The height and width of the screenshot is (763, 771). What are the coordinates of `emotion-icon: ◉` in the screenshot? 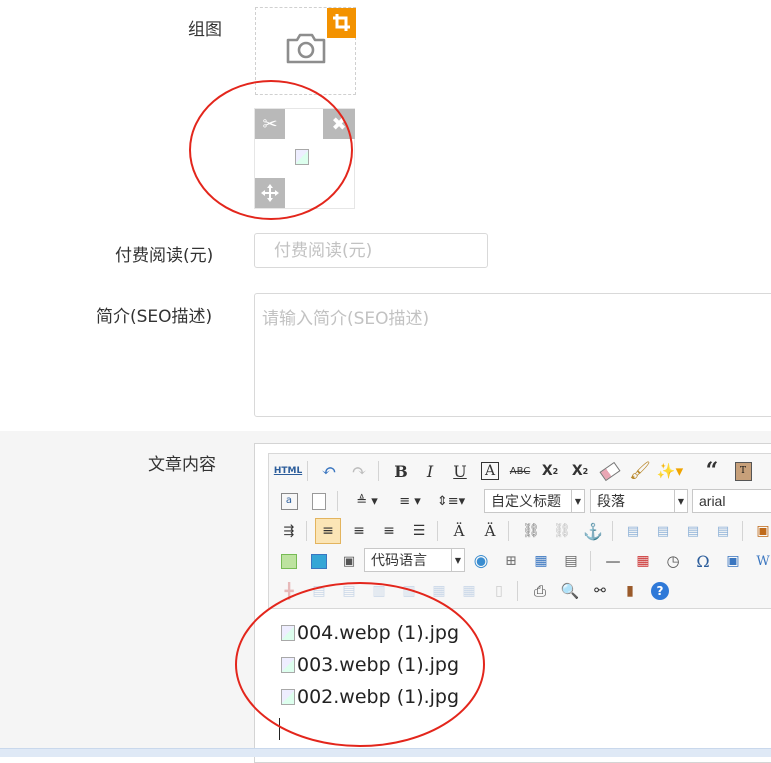 It's located at (481, 561).